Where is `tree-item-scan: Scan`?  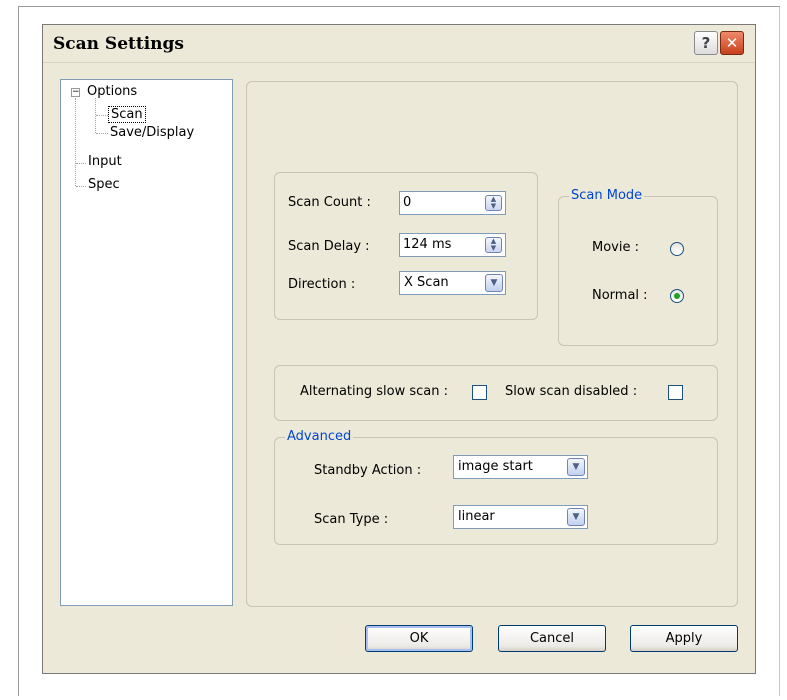
tree-item-scan: Scan is located at coordinates (127, 114).